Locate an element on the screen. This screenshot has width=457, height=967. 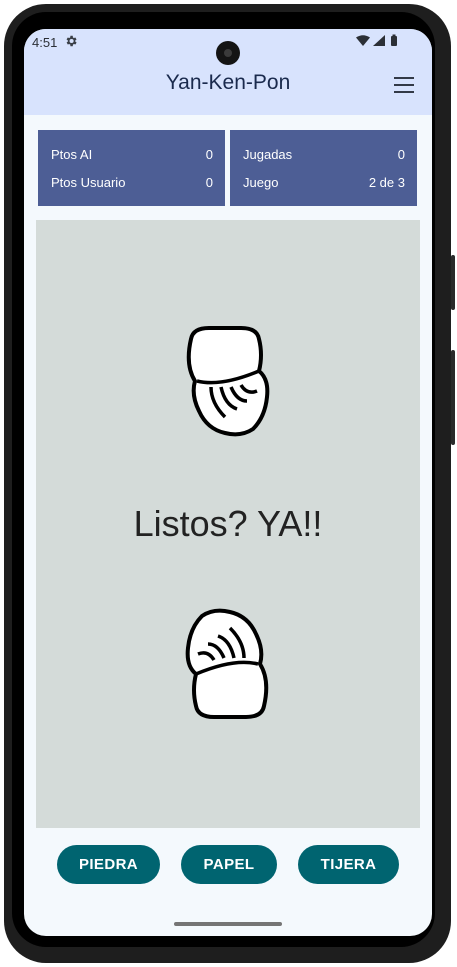
ai-points-value: 0 is located at coordinates (209, 154).